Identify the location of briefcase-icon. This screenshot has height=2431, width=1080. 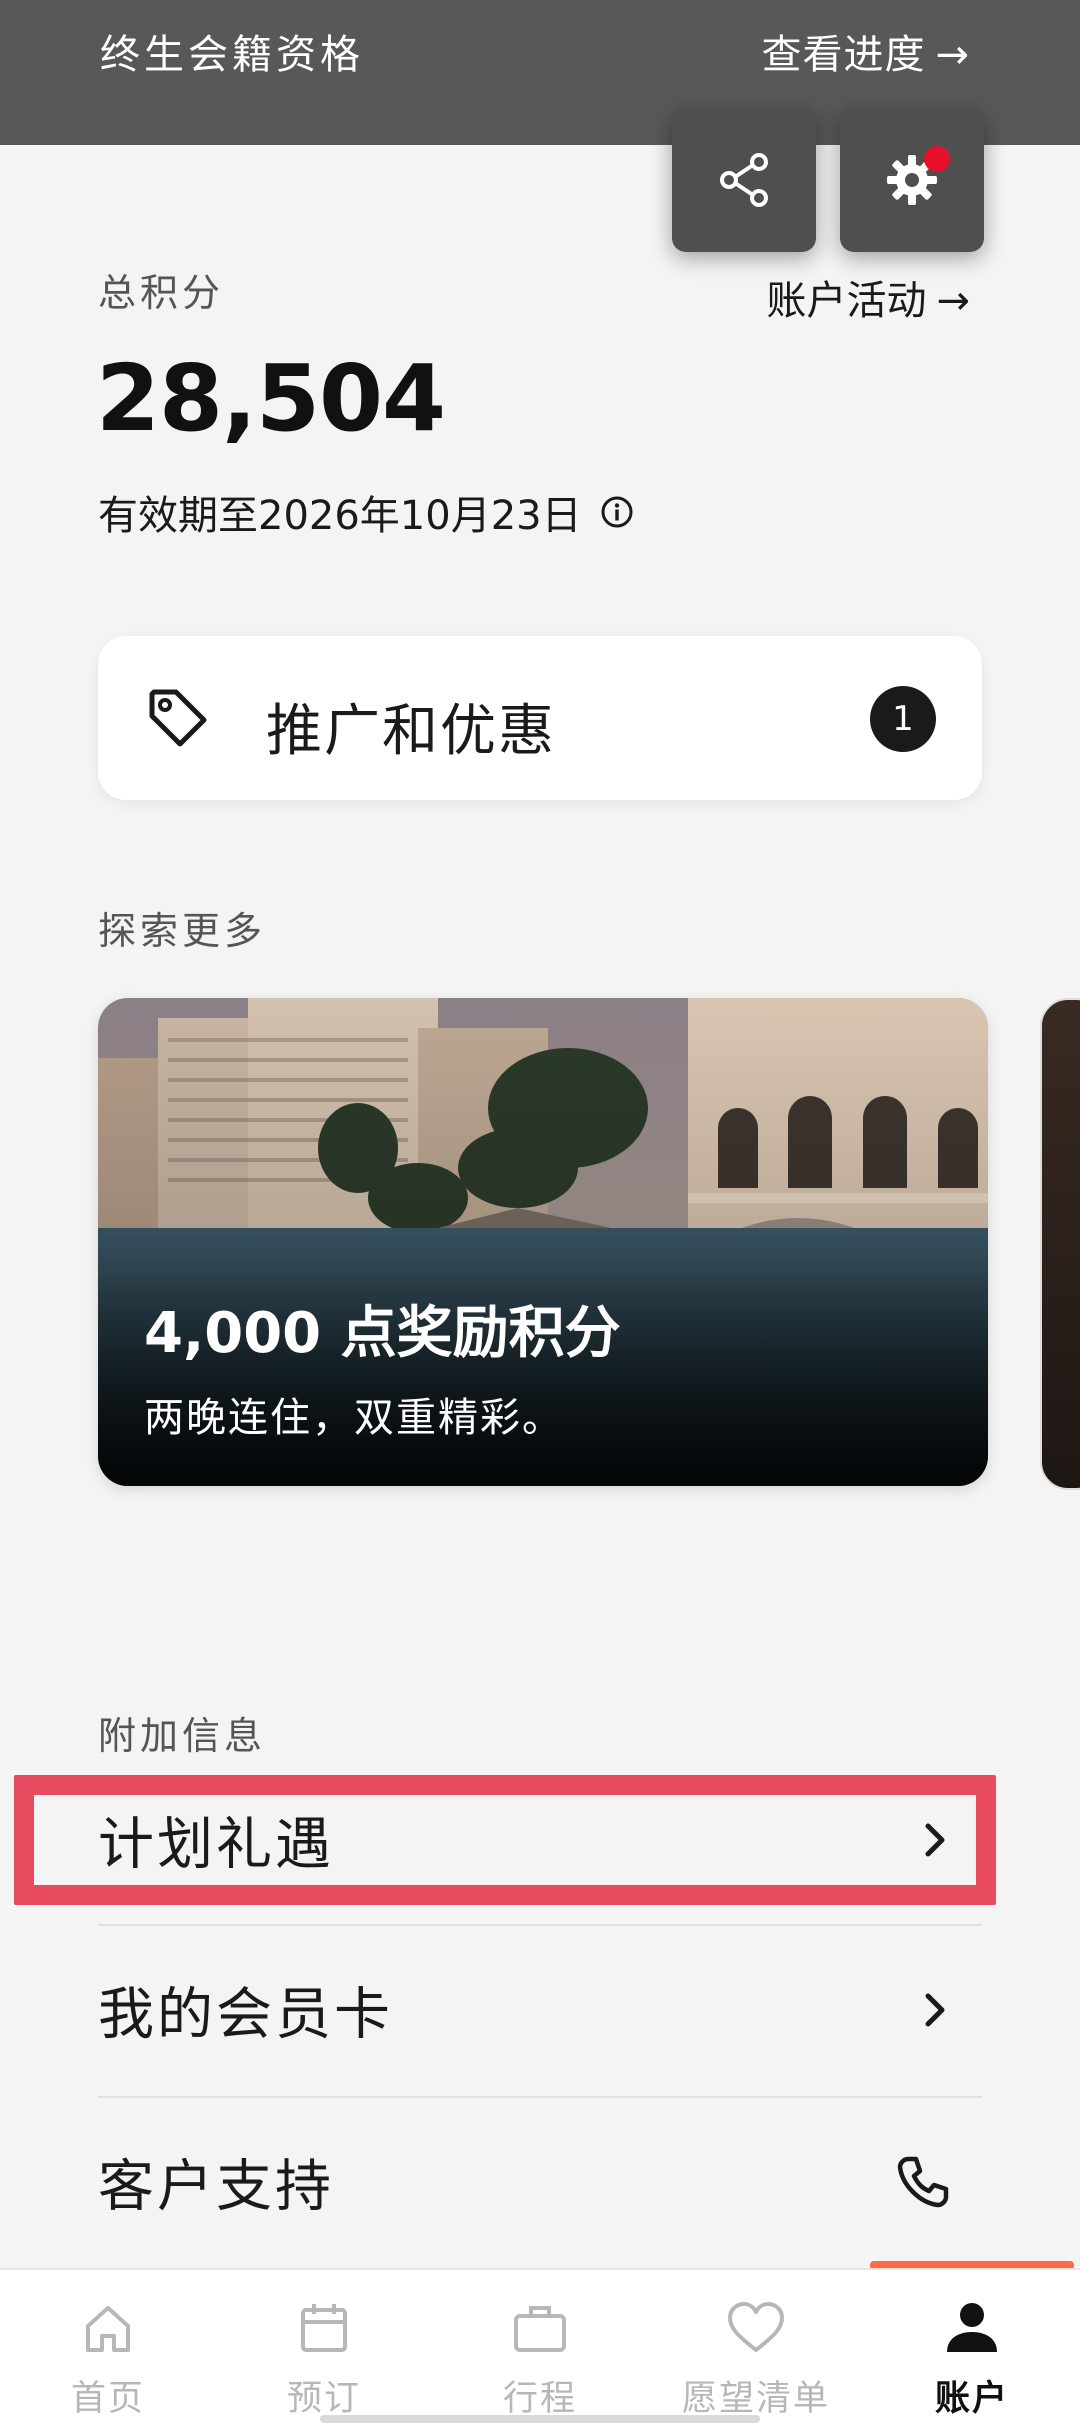
(540, 2329).